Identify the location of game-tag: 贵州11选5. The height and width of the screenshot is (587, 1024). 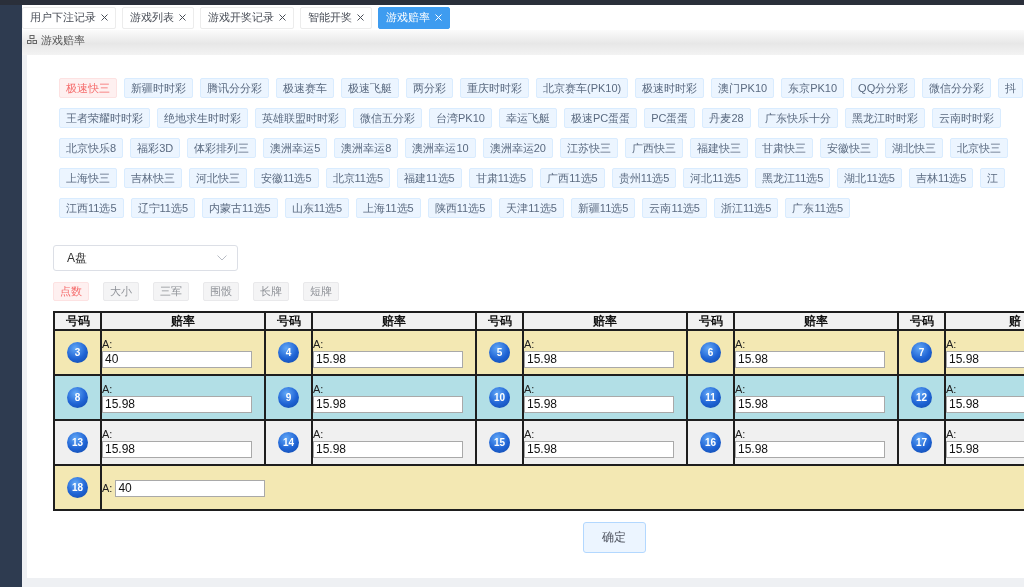
(644, 178).